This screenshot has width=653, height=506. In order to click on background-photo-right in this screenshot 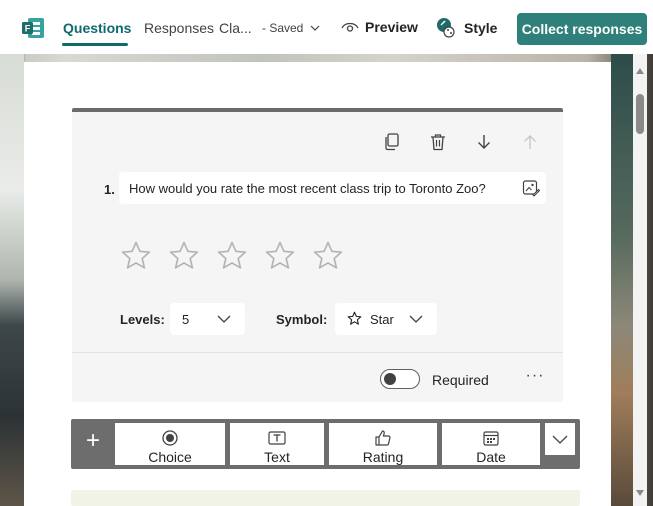, I will do `click(622, 280)`.